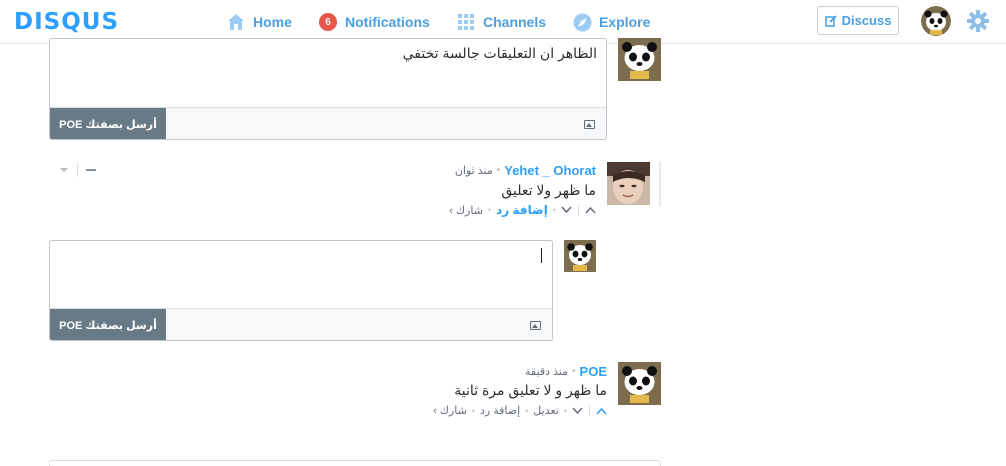  I want to click on channels-icon, so click(466, 22).